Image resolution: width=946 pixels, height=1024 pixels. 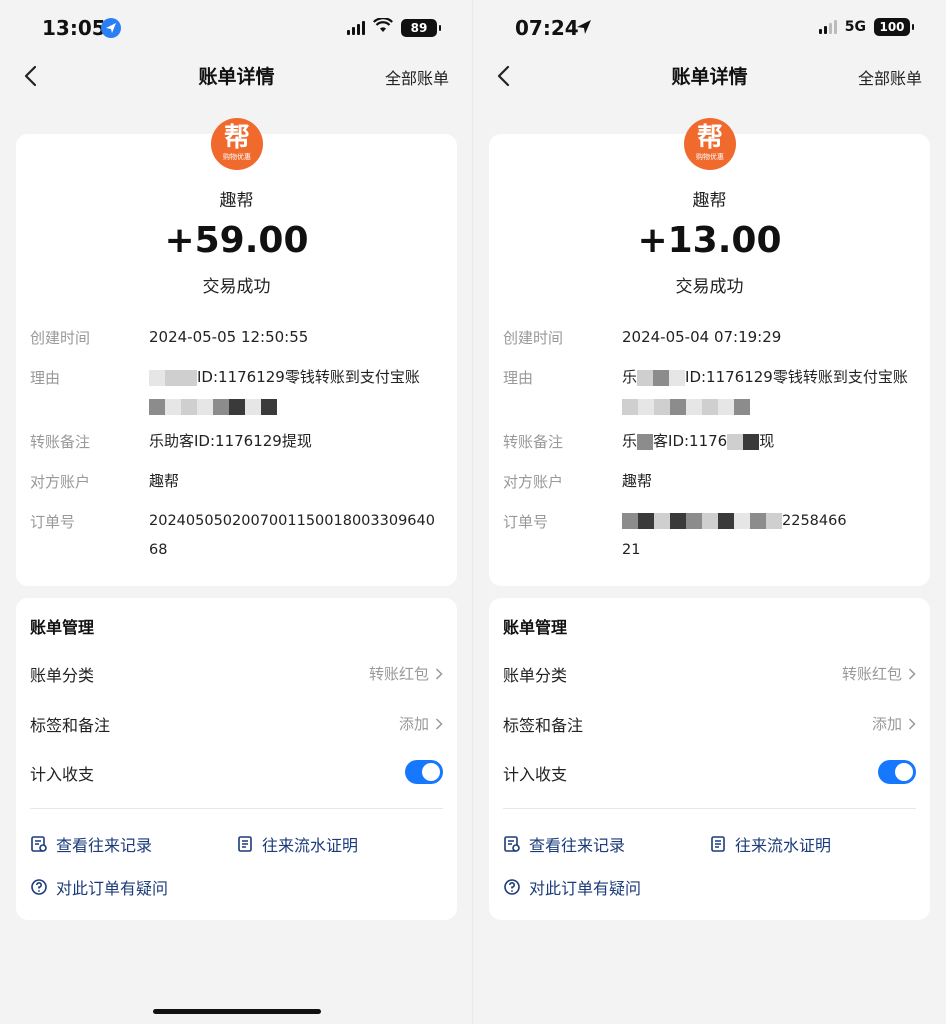 I want to click on network-type: 5G, so click(x=855, y=27).